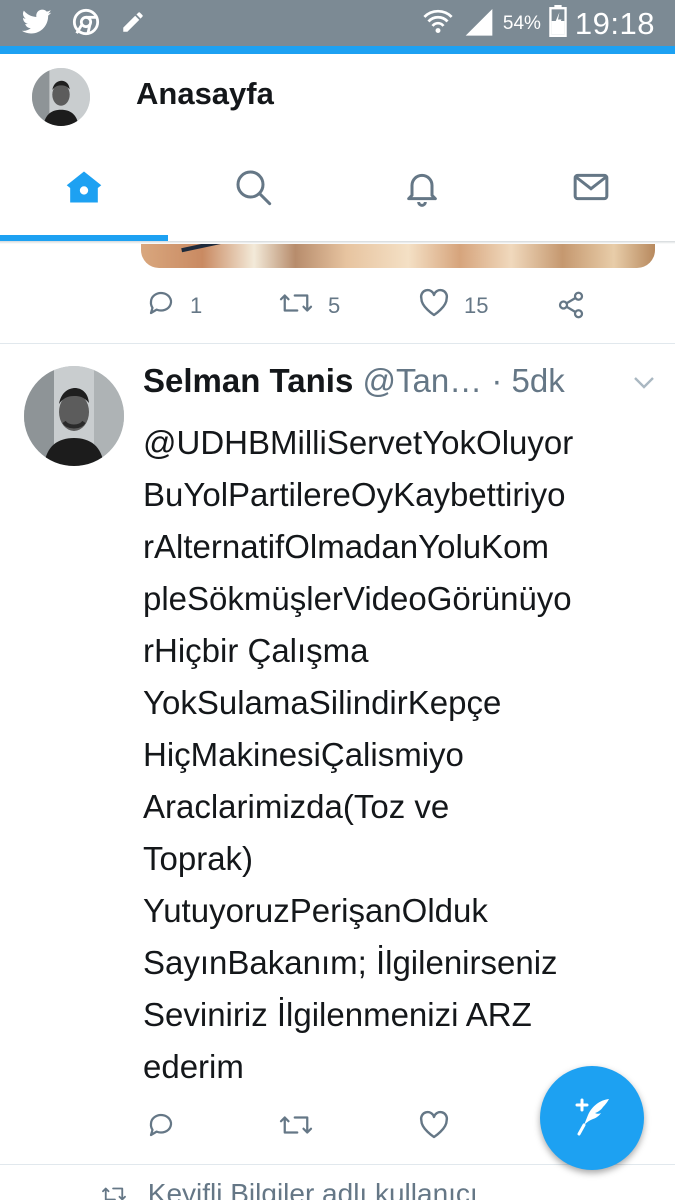  What do you see at coordinates (205, 93) in the screenshot?
I see `page-title: Anasayfa` at bounding box center [205, 93].